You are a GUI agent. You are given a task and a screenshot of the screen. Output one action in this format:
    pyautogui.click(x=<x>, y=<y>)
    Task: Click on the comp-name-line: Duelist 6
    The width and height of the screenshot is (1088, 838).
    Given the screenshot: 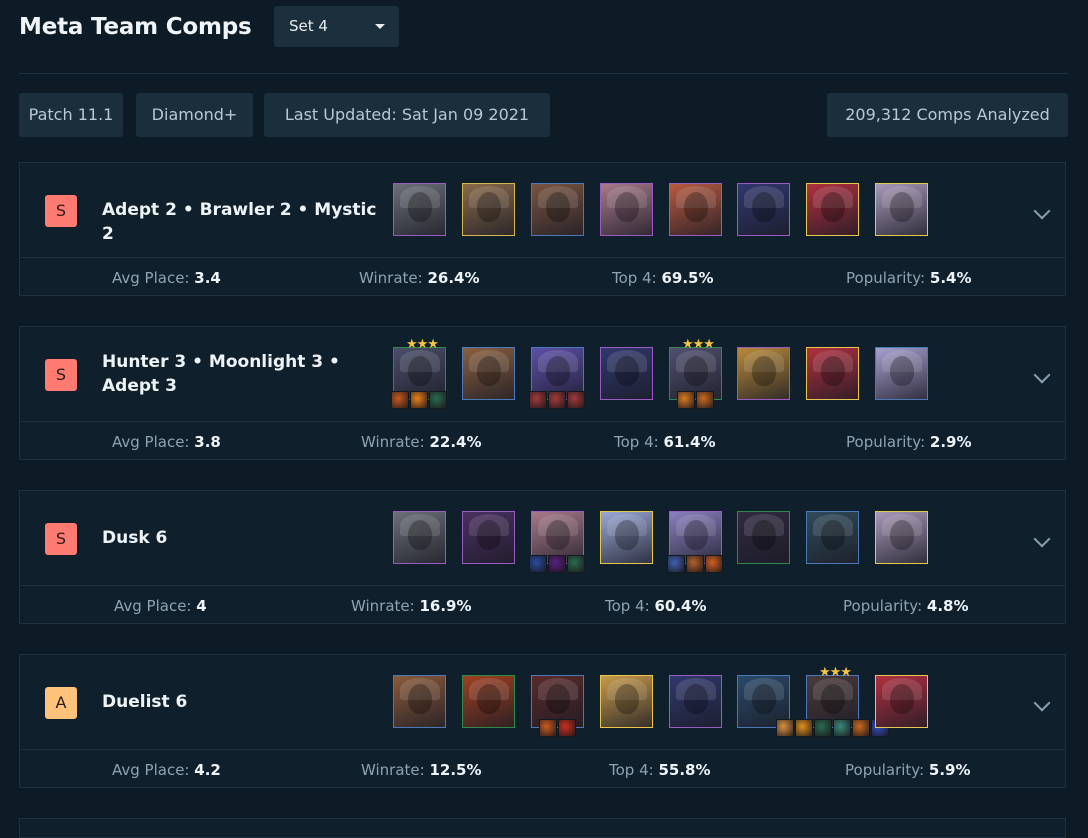 What is the action you would take?
    pyautogui.click(x=145, y=702)
    